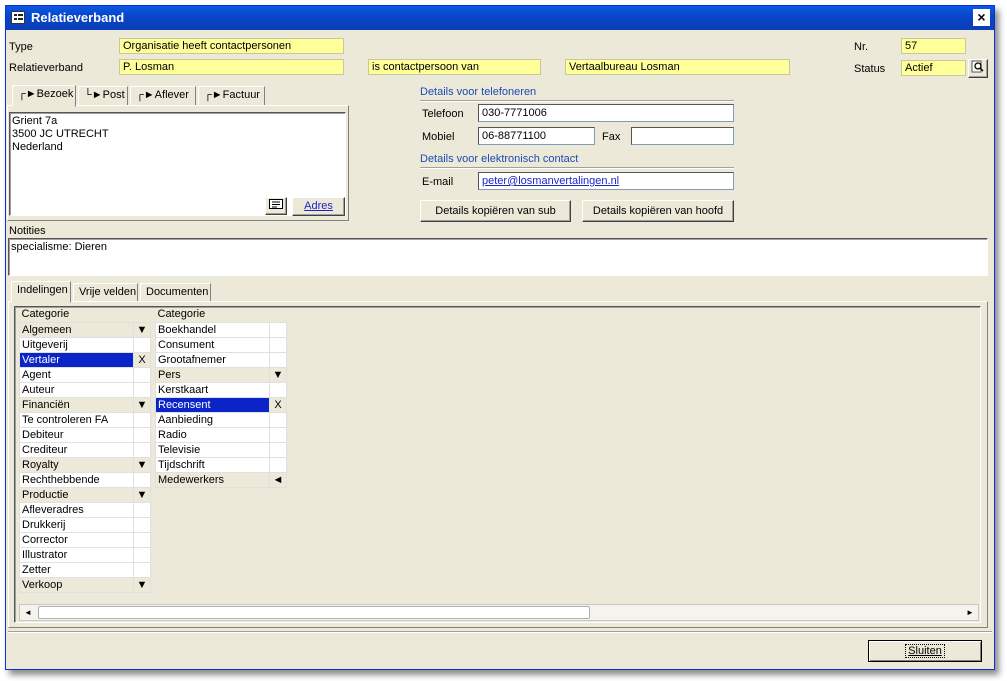 The width and height of the screenshot is (1007, 681). What do you see at coordinates (76, 569) in the screenshot?
I see `category-label: Zetter` at bounding box center [76, 569].